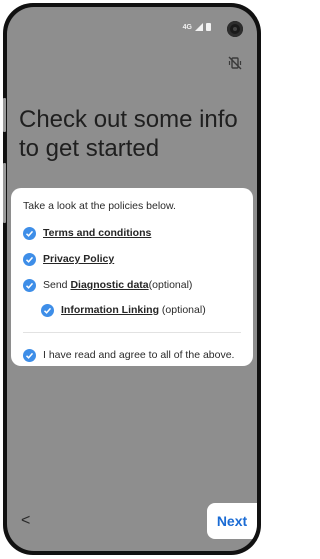  Describe the element at coordinates (170, 285) in the screenshot. I see `diagnostic-optional-label: (optional)` at that location.